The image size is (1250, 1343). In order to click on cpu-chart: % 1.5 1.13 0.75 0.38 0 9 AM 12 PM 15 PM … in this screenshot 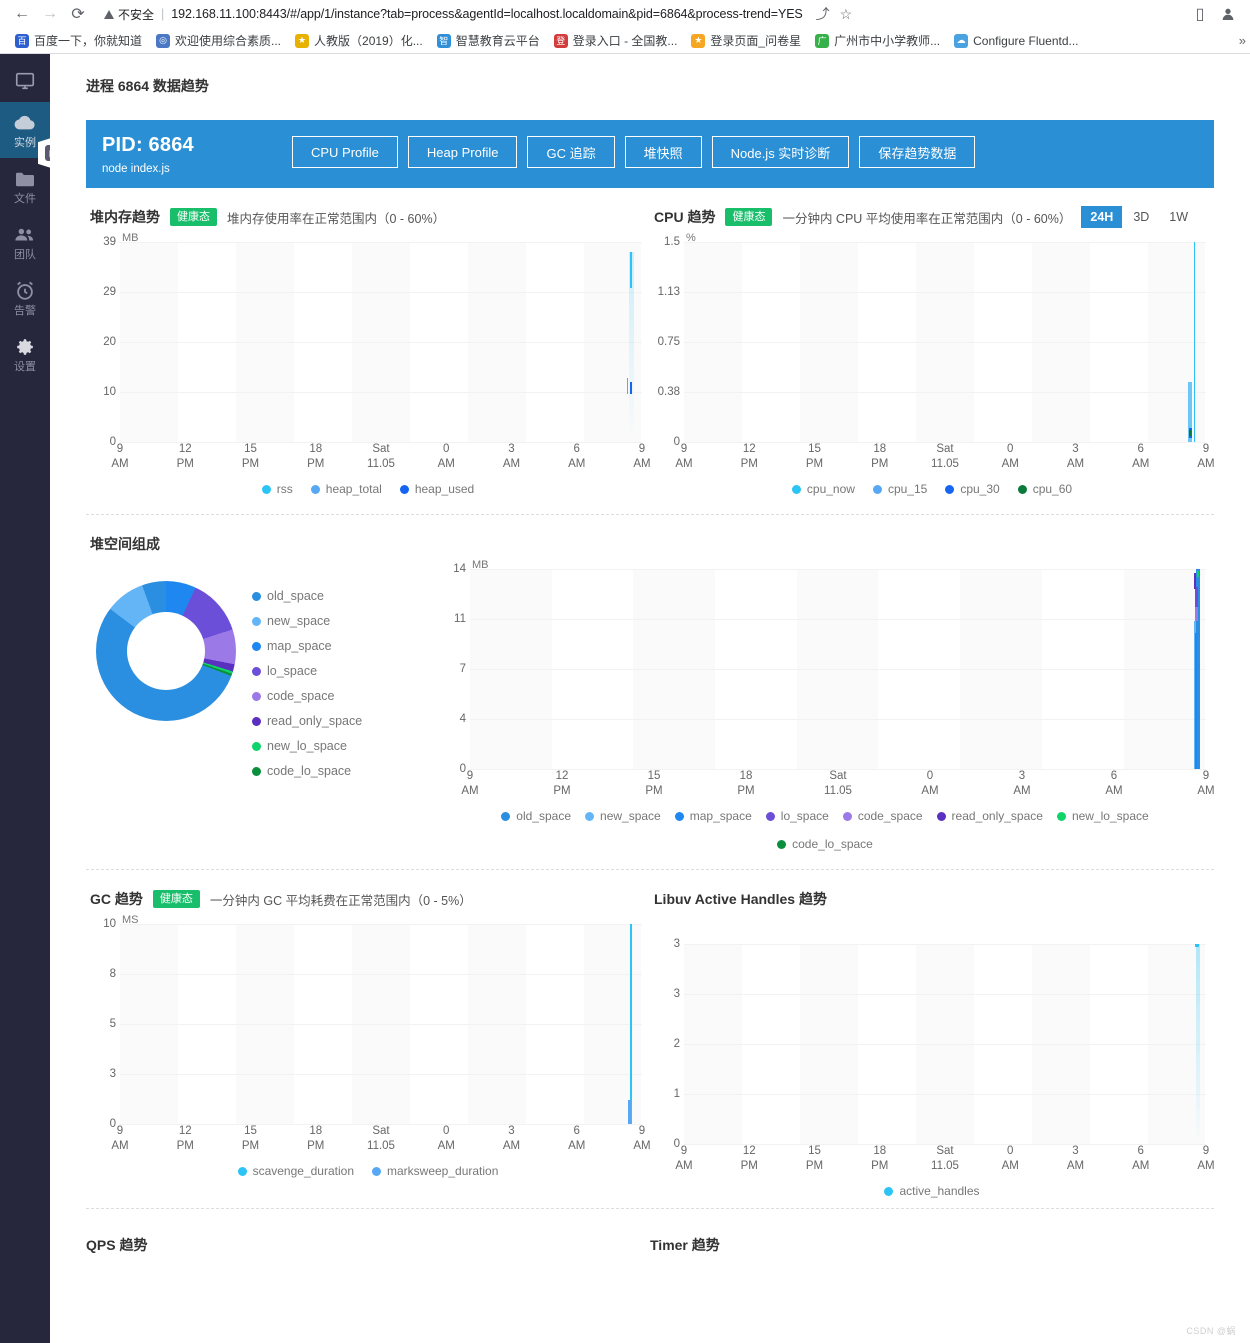, I will do `click(932, 363)`.